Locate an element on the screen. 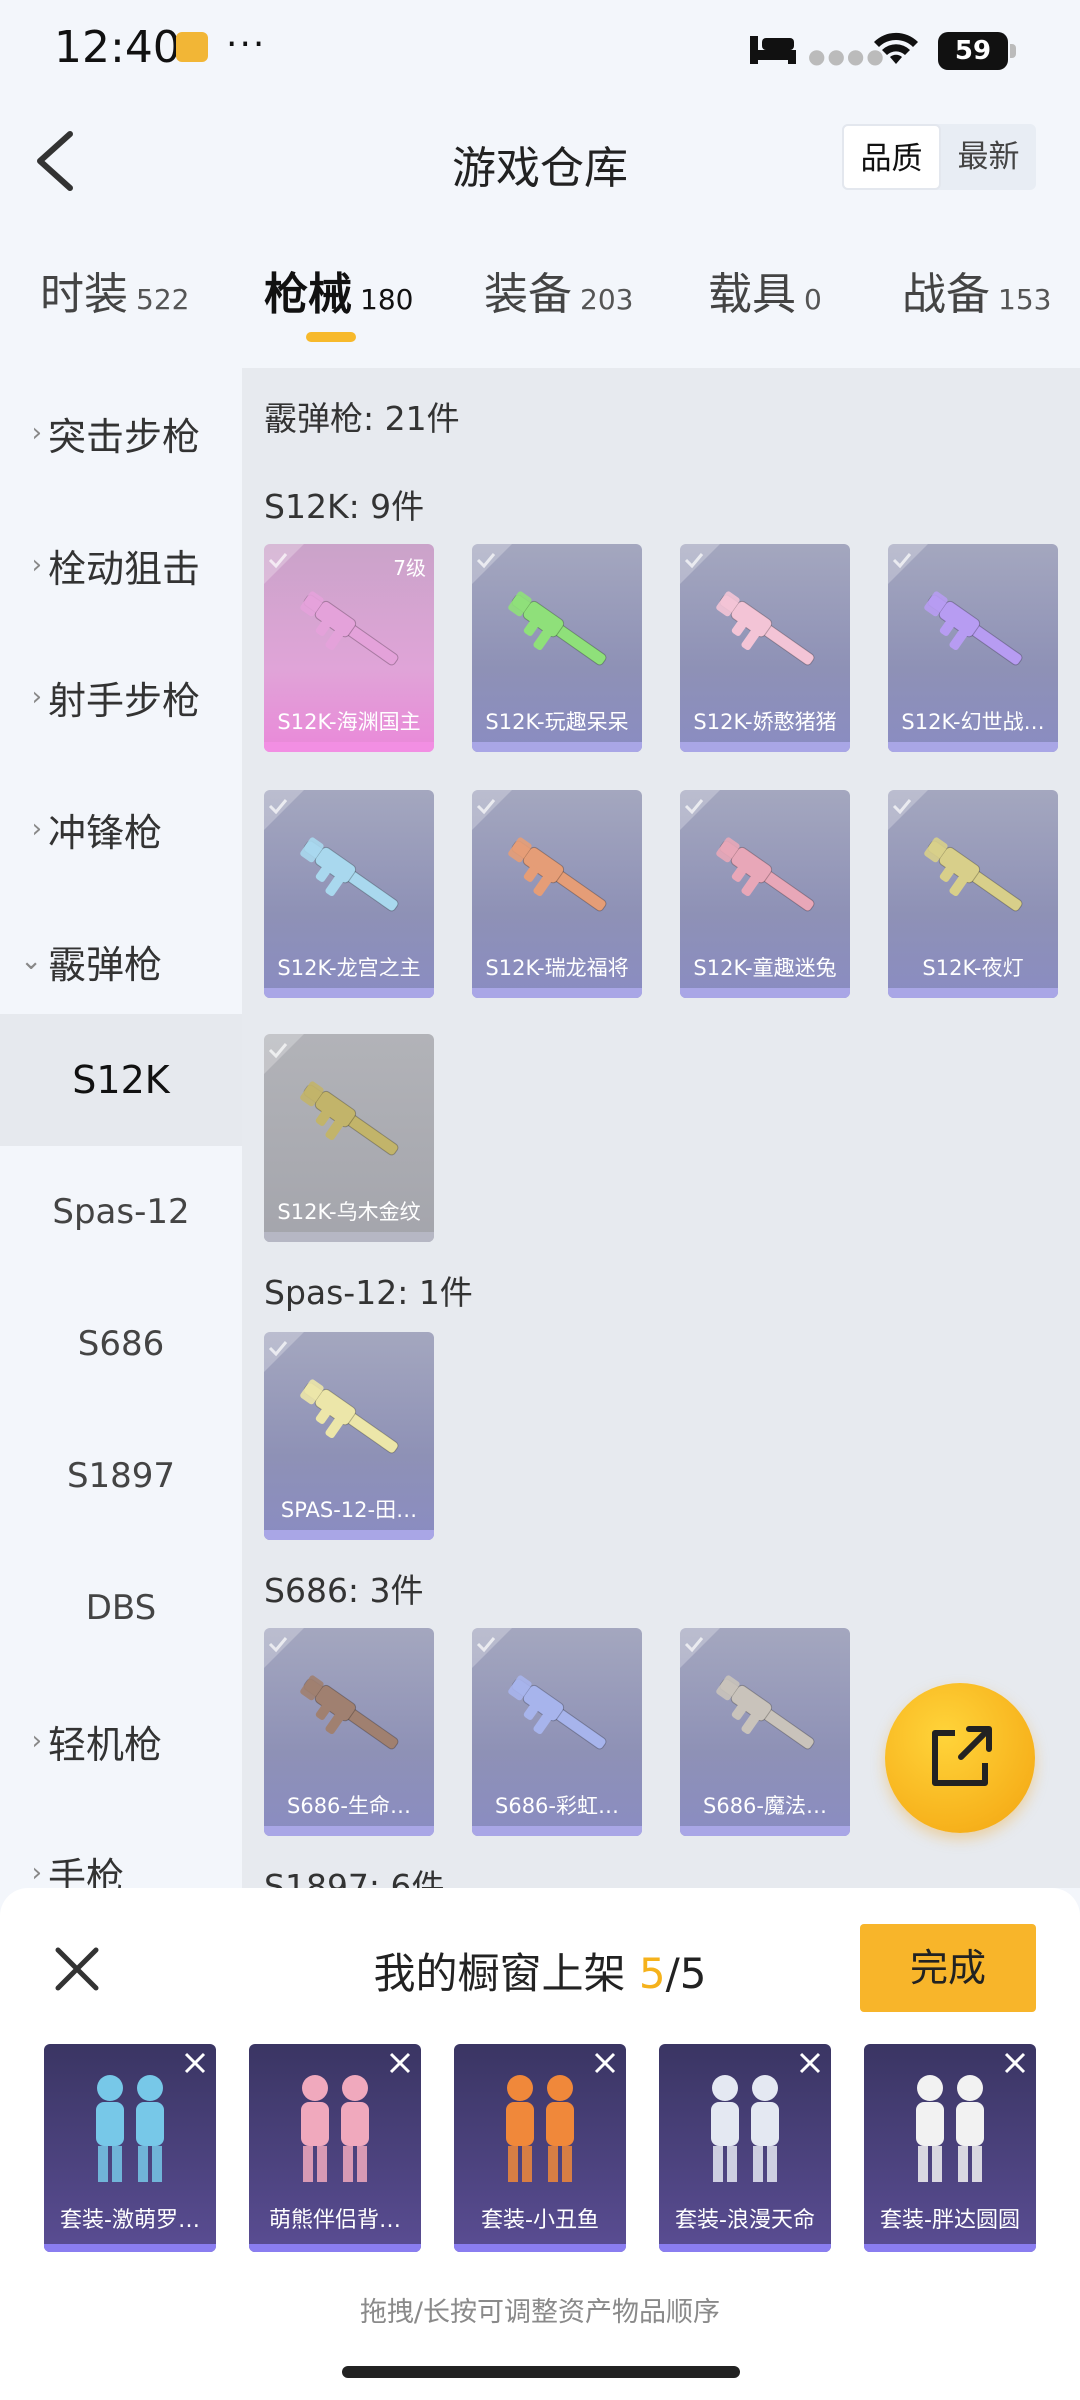  tab-count: 153 is located at coordinates (1025, 299).